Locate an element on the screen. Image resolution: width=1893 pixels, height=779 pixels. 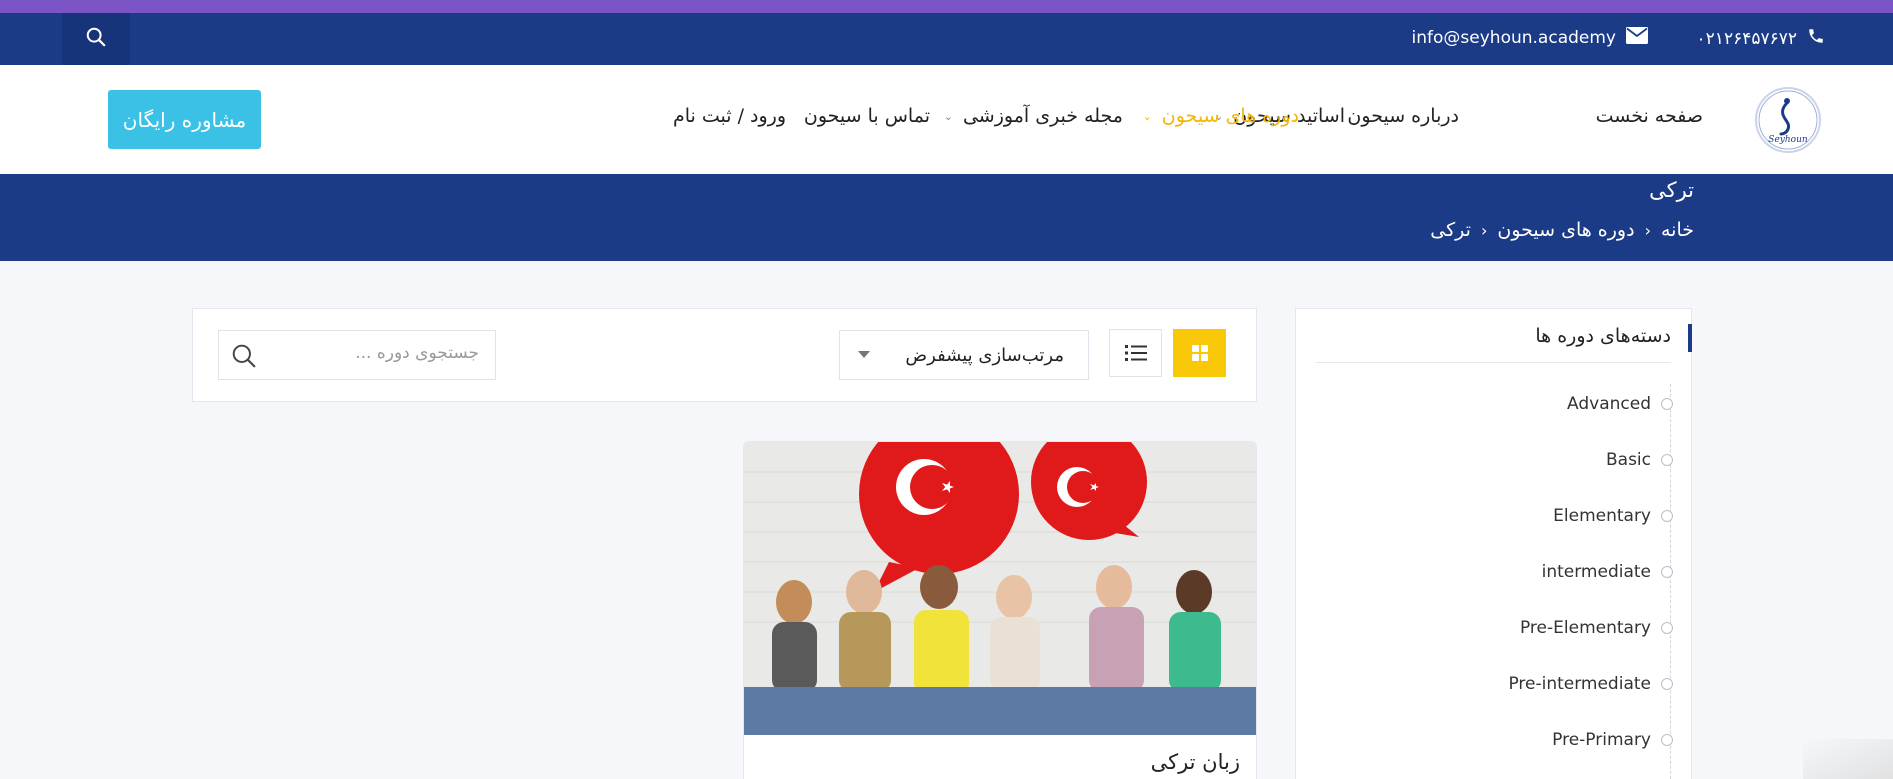
category-label: Advanced is located at coordinates (1609, 404).